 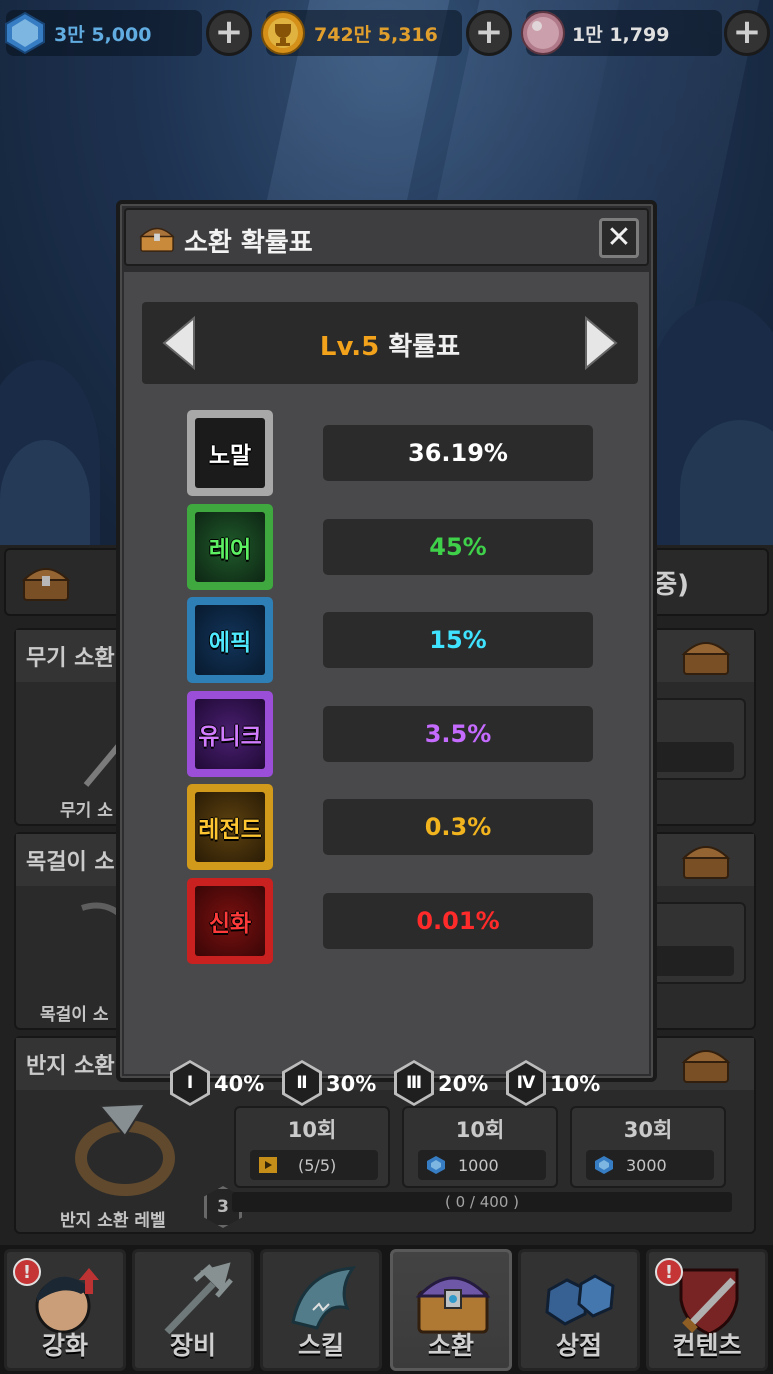 I want to click on chest-icon, so click(x=157, y=239).